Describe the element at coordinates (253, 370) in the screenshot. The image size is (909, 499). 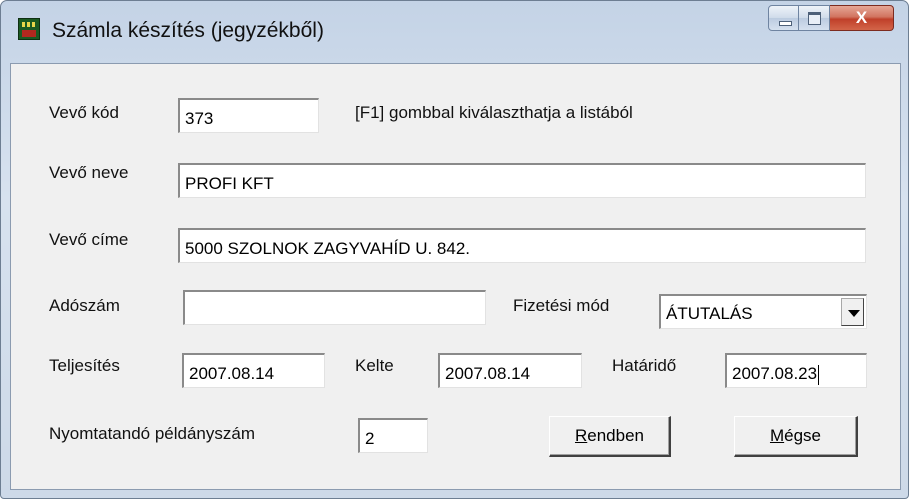
I see `teljesites-input: 2007.08.14` at that location.